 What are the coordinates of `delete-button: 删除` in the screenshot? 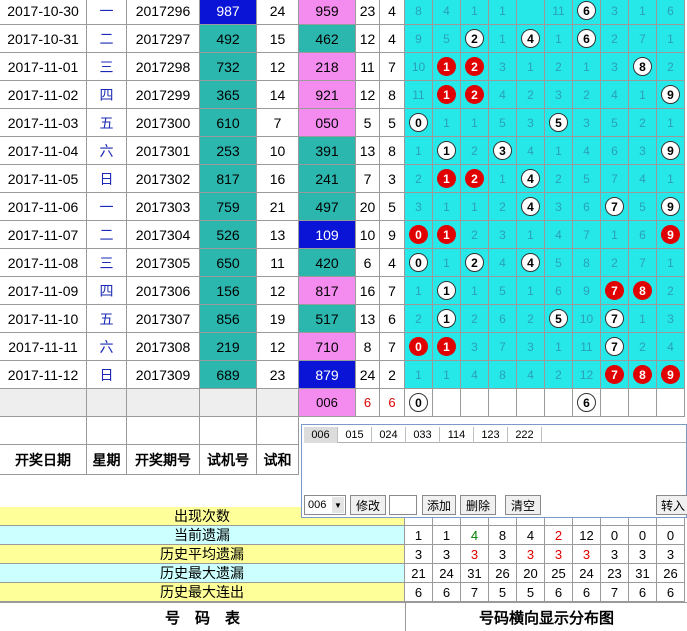 It's located at (478, 505).